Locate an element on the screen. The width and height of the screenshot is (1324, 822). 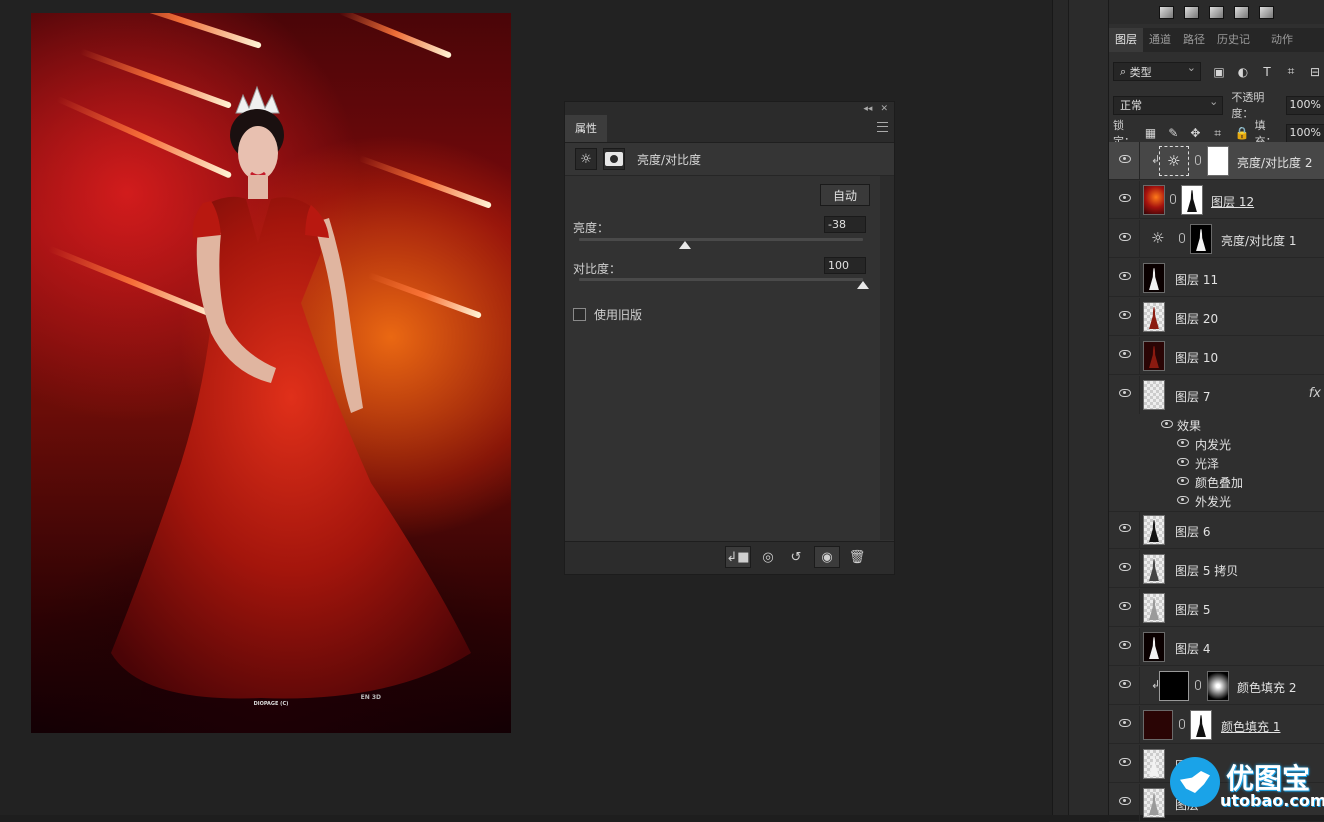
reset-icon: ↺ is located at coordinates (796, 557).